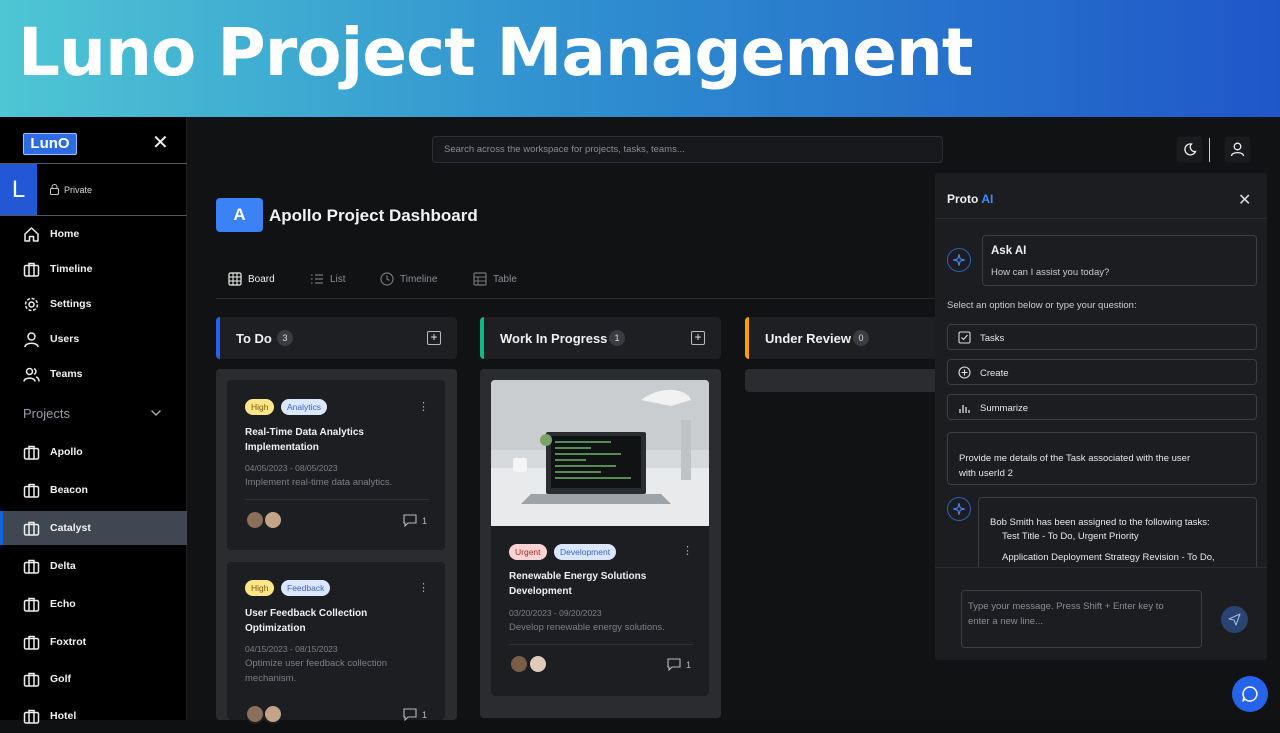 This screenshot has width=1280, height=733. I want to click on column-title: Under Review, so click(808, 338).